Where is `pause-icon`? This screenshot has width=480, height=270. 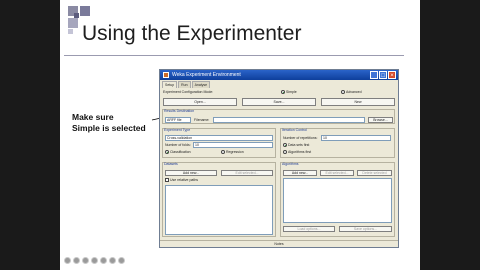
pause-icon is located at coordinates (85, 260).